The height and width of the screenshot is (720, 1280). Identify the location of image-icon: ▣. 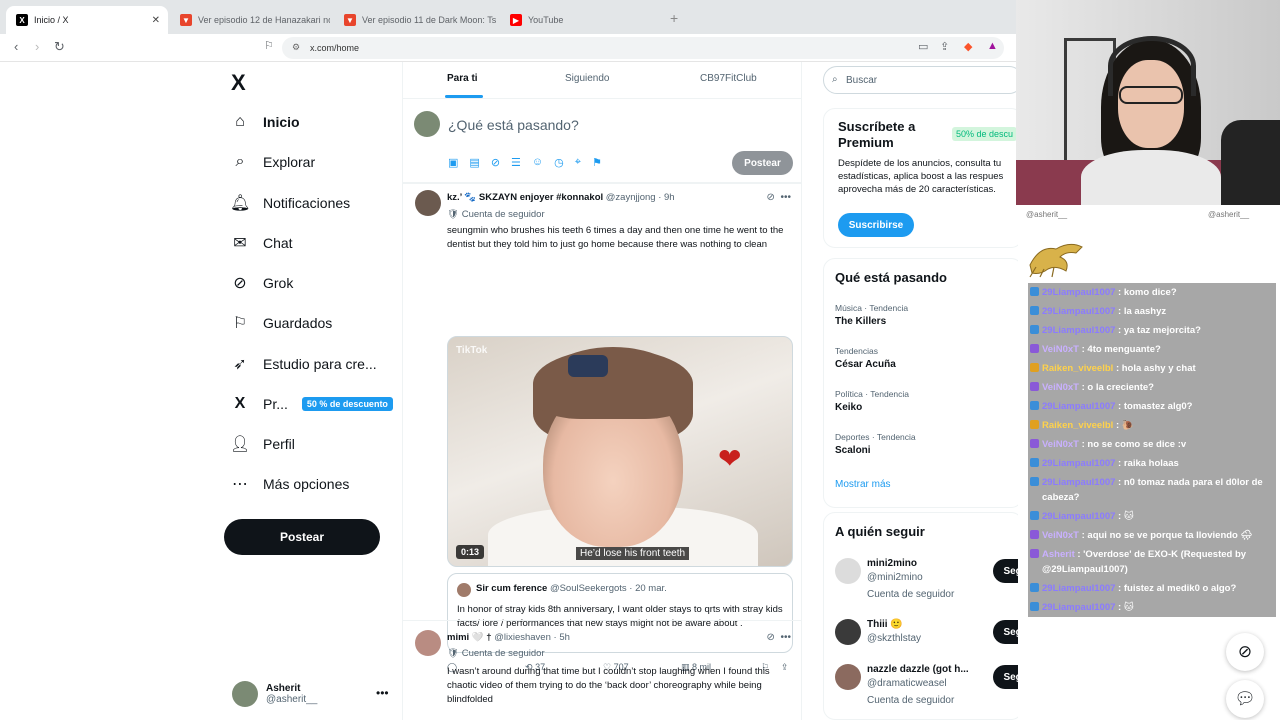
(453, 162).